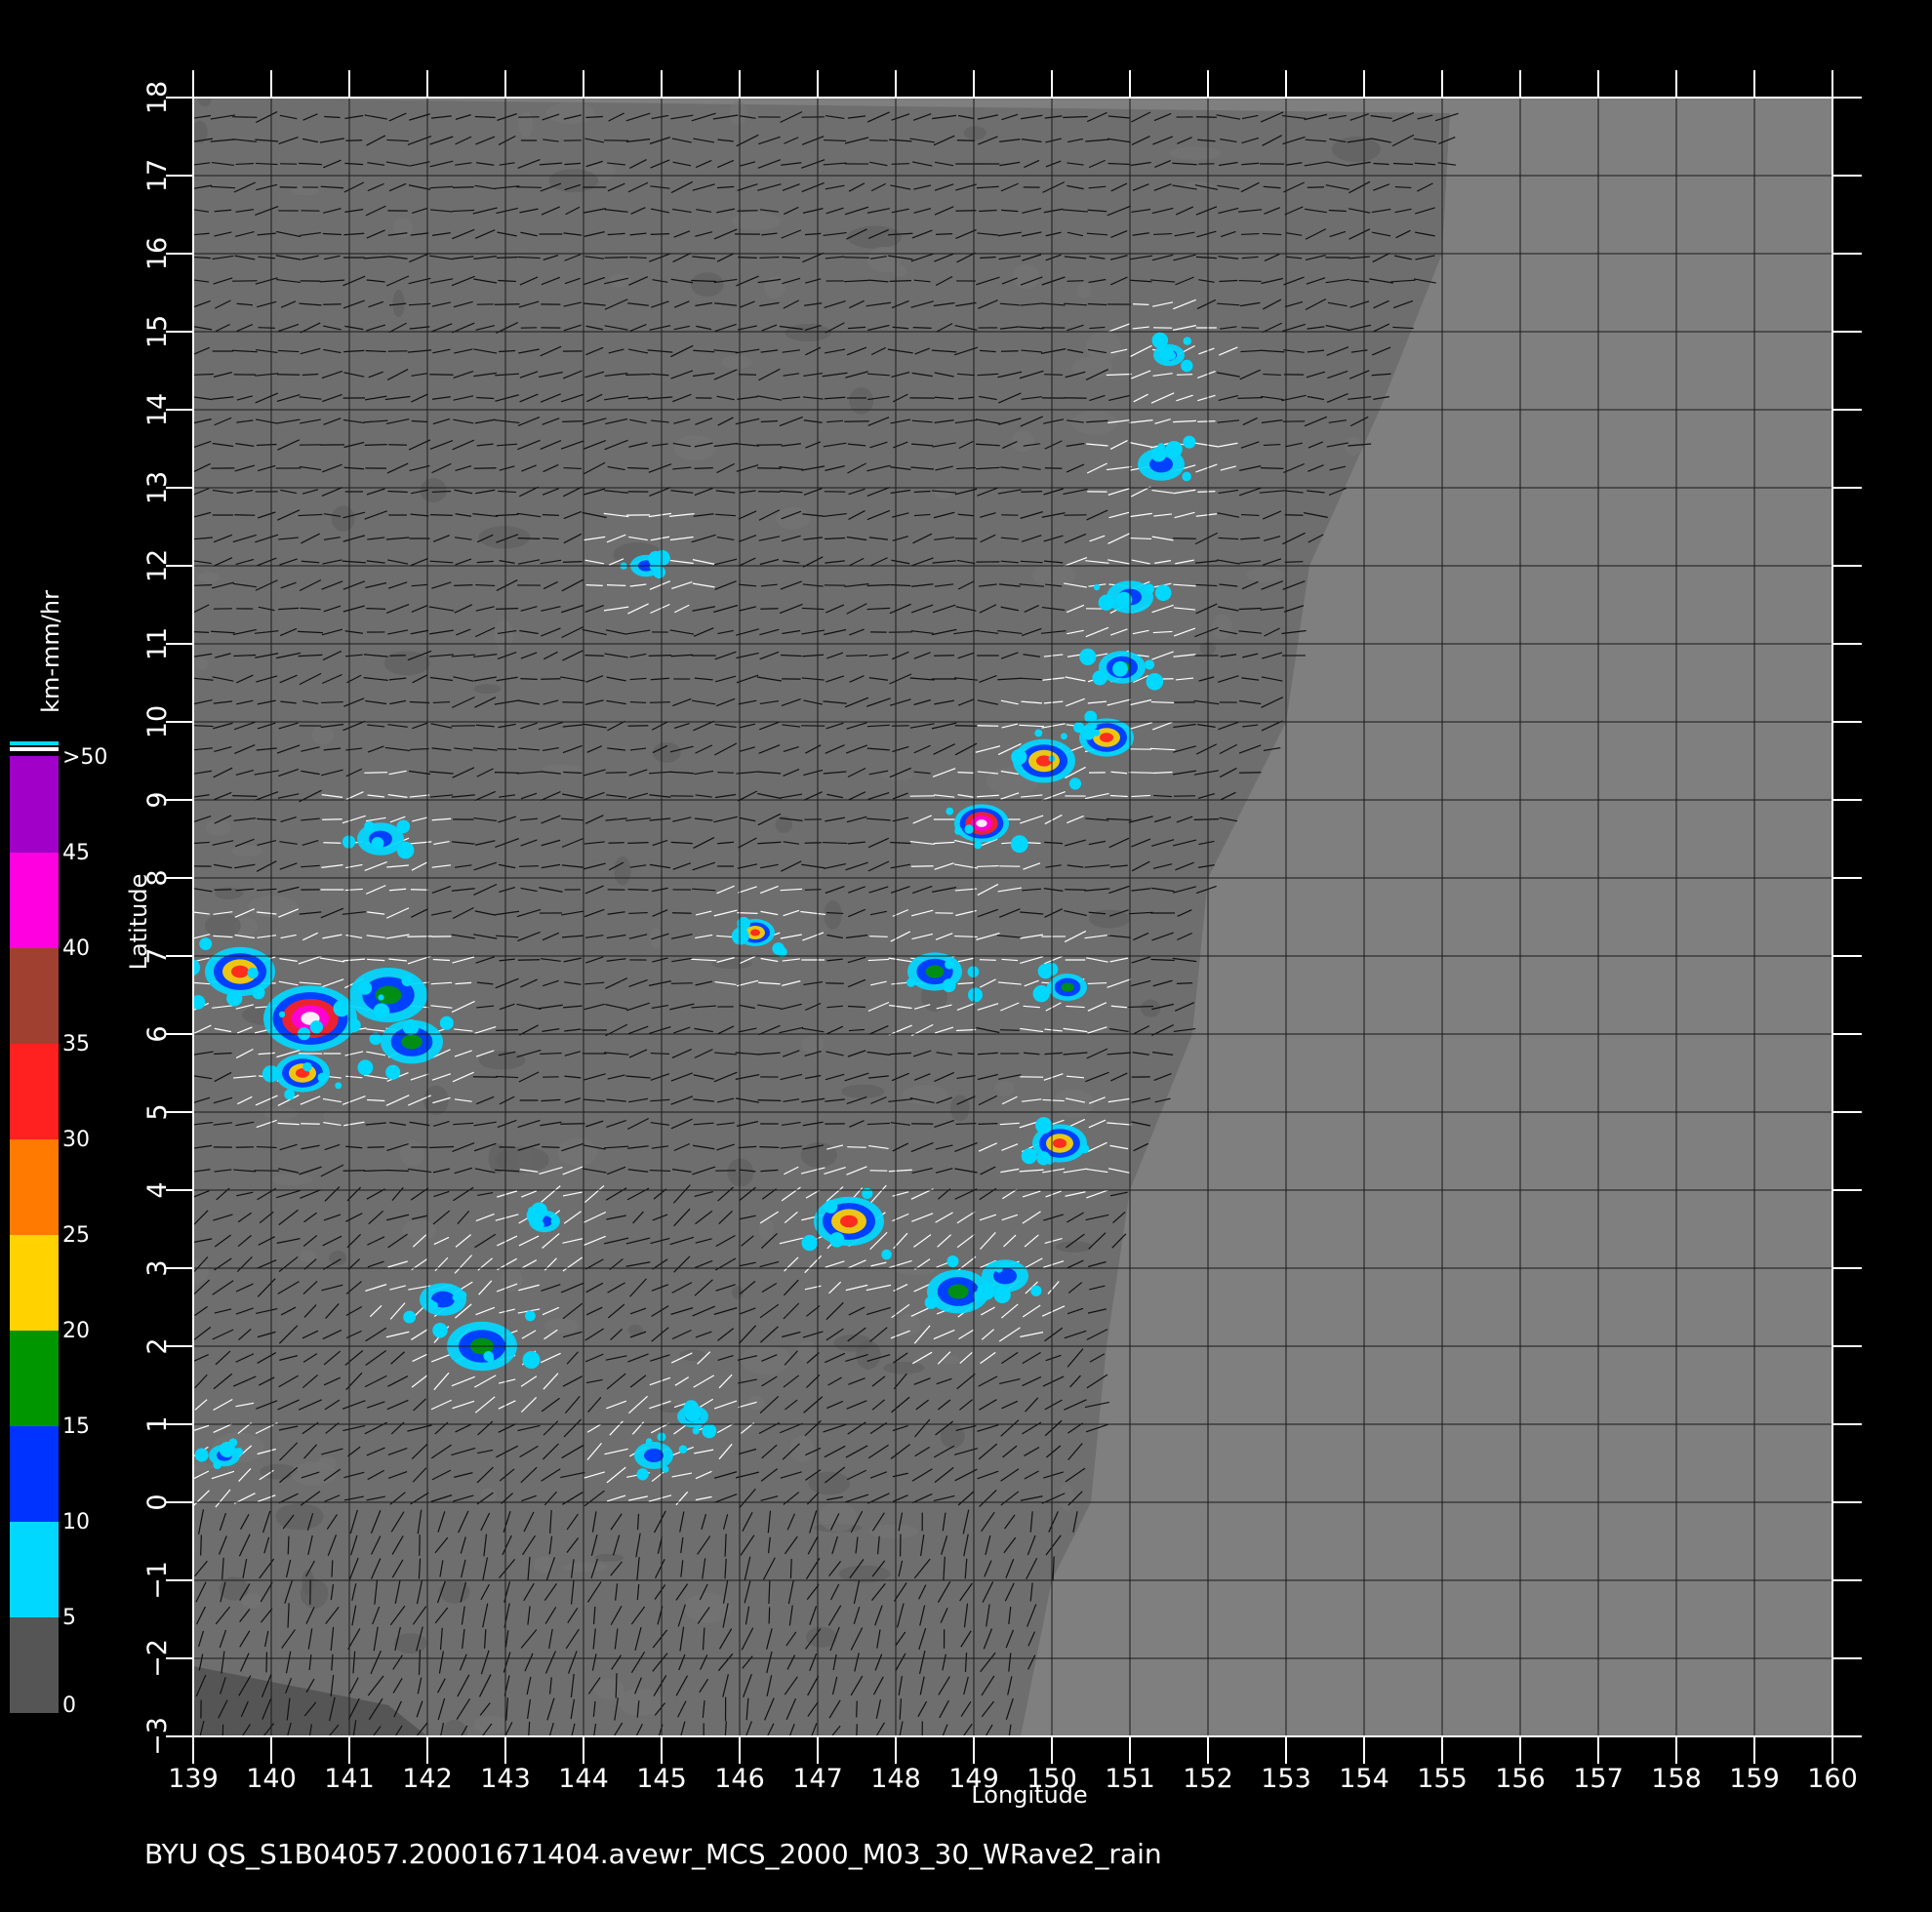 The image size is (1932, 1912). I want to click on y-tick-label: 0, so click(157, 1502).